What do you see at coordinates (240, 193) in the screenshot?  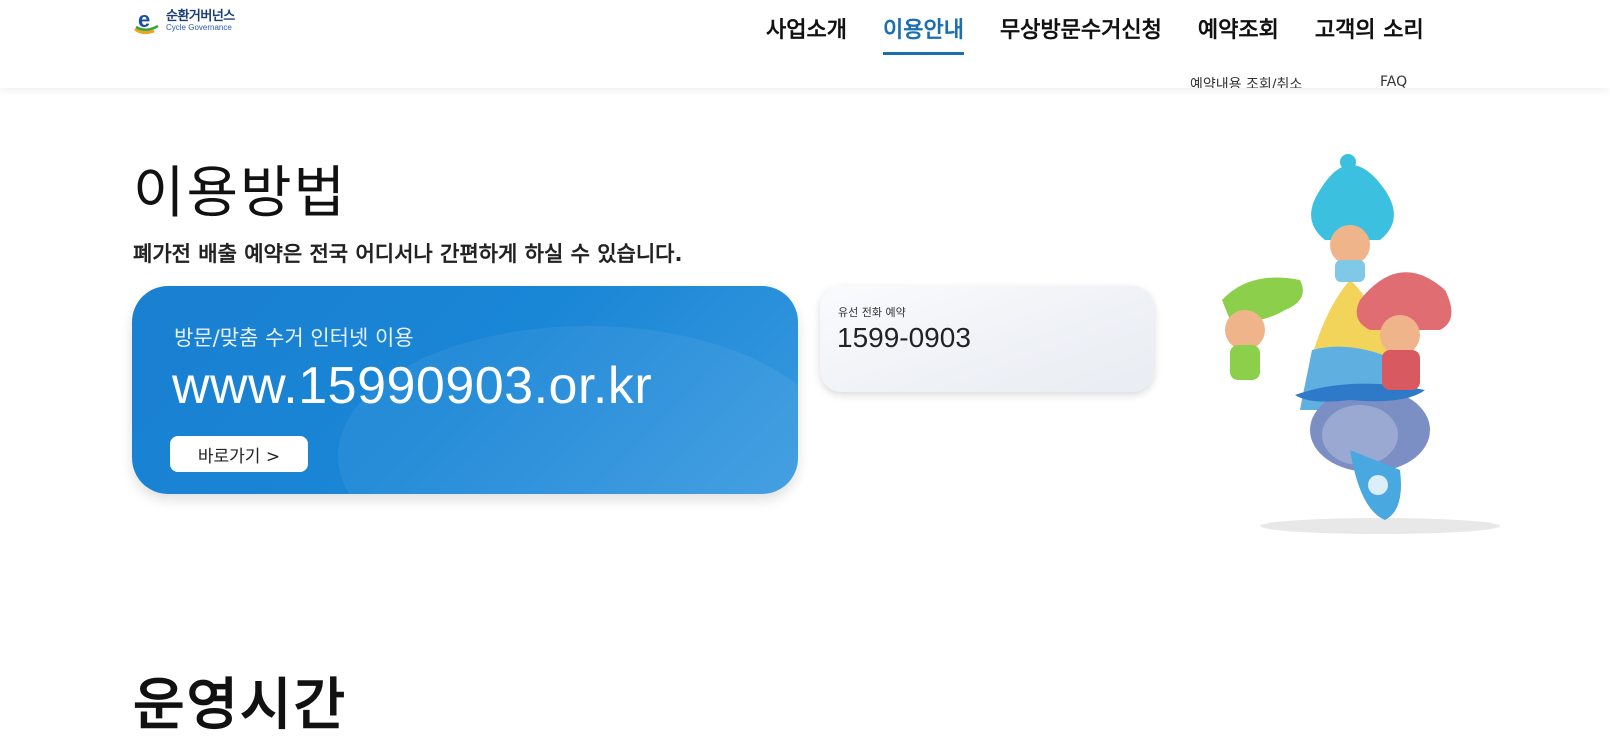 I see `page-title: 이용방법` at bounding box center [240, 193].